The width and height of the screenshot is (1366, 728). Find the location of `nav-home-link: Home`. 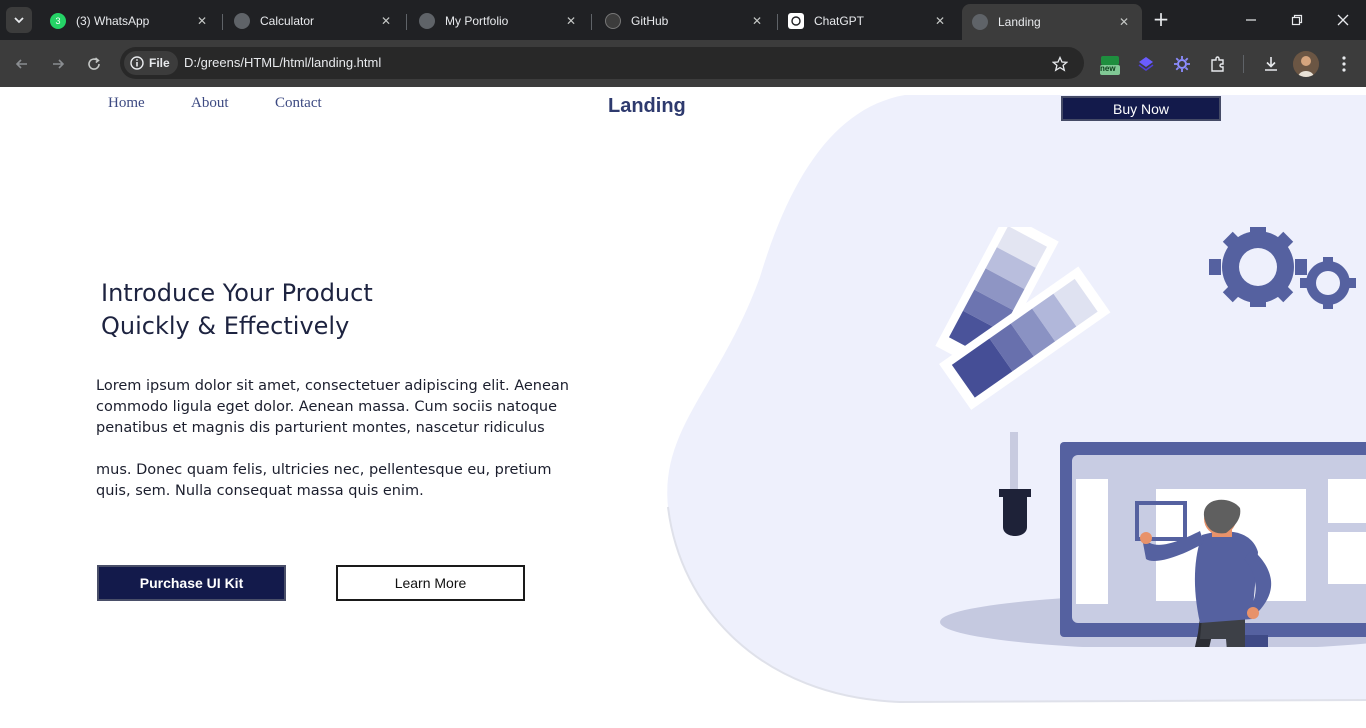

nav-home-link: Home is located at coordinates (126, 103).